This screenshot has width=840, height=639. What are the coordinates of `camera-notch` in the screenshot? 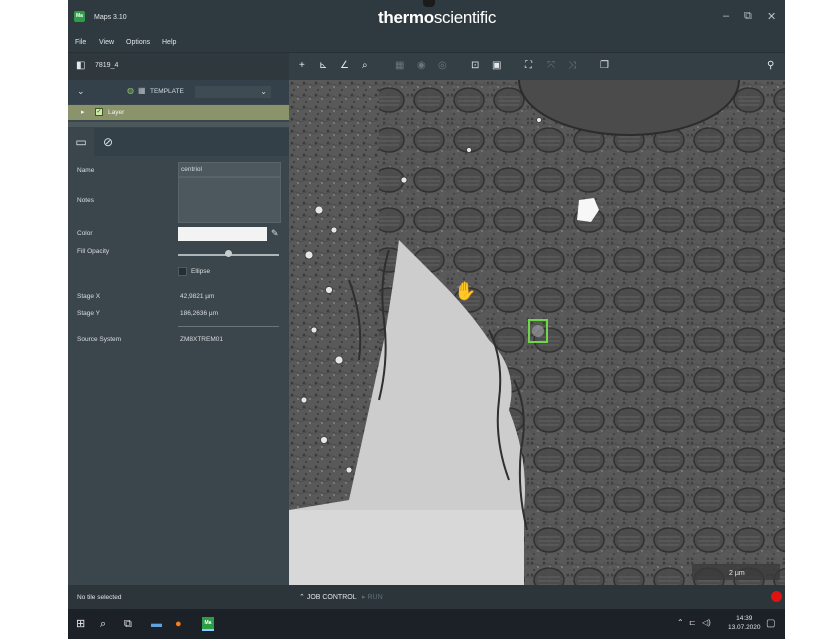 It's located at (429, 3).